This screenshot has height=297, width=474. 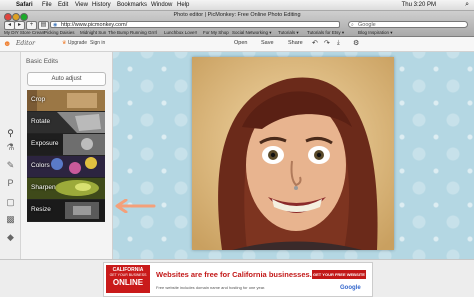 What do you see at coordinates (10, 147) in the screenshot?
I see `wand-icon: ⚗` at bounding box center [10, 147].